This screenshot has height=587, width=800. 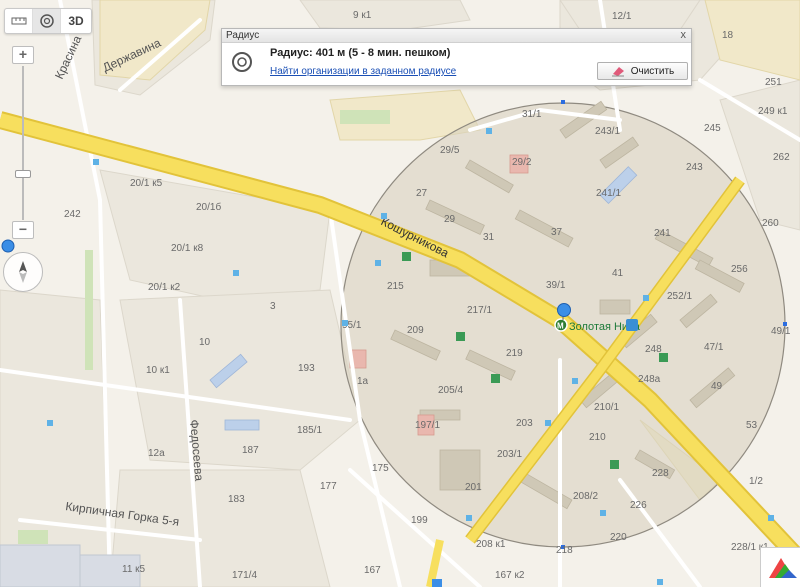 I want to click on building-label: 219, so click(x=514, y=353).